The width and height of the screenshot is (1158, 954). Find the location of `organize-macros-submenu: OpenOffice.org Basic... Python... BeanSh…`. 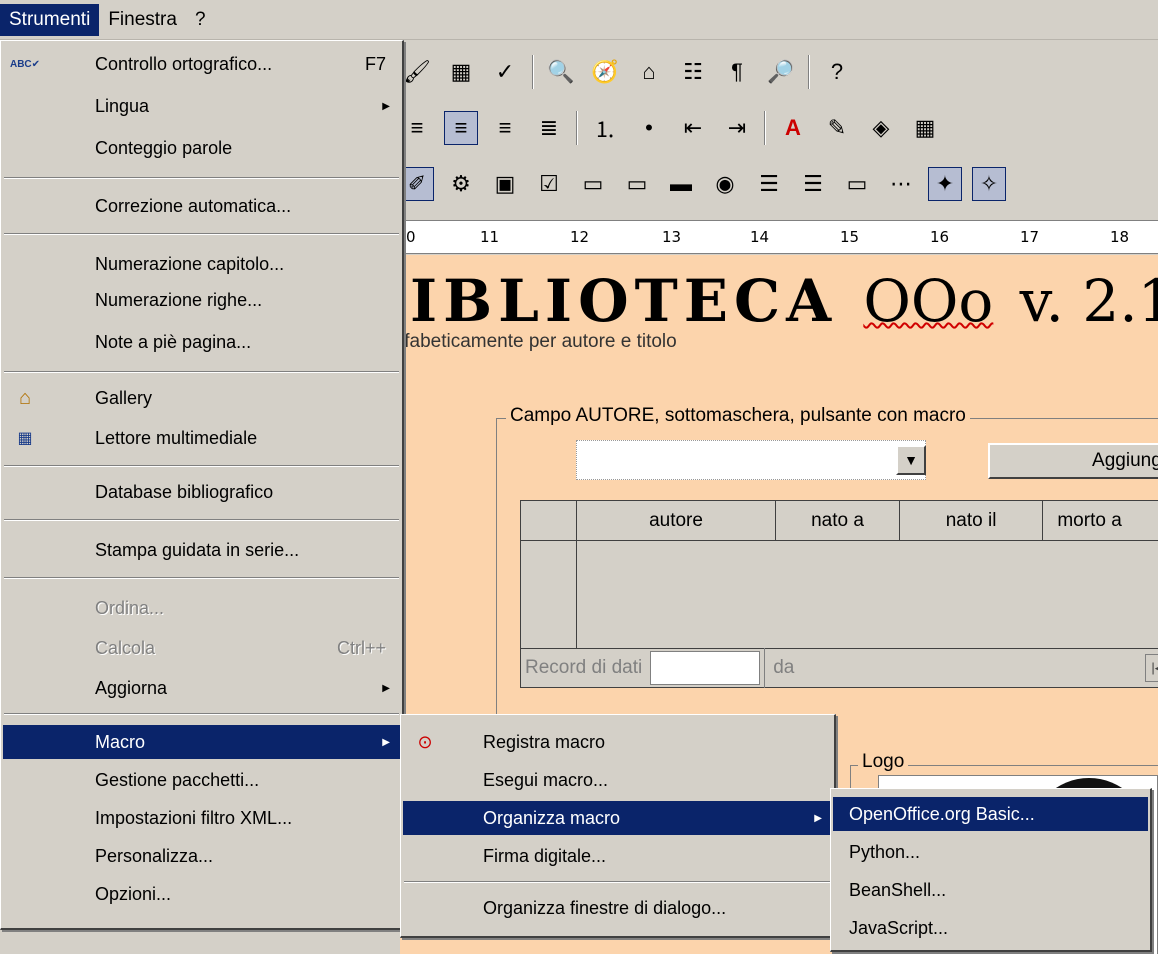

organize-macros-submenu: OpenOffice.org Basic... Python... BeanSh… is located at coordinates (991, 870).